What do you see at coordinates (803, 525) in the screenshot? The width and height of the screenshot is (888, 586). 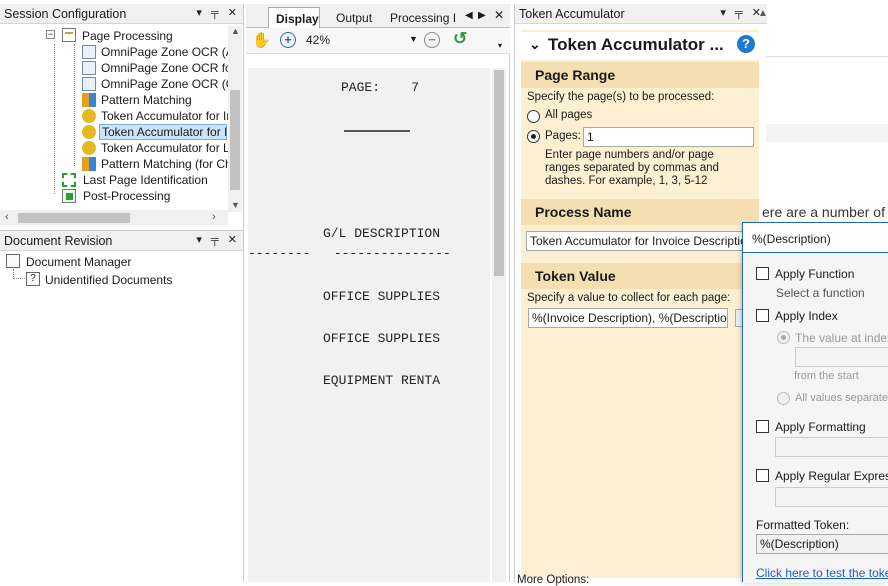 I see `formatted-token-label: Formatted Token:` at bounding box center [803, 525].